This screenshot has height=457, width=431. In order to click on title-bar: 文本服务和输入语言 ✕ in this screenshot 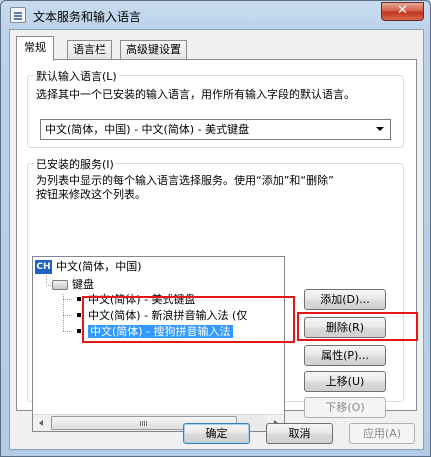, I will do `click(215, 15)`.